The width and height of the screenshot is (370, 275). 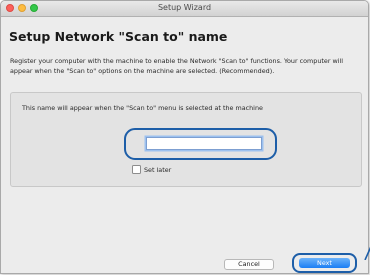 I want to click on cancel-button: Cancel, so click(x=249, y=264).